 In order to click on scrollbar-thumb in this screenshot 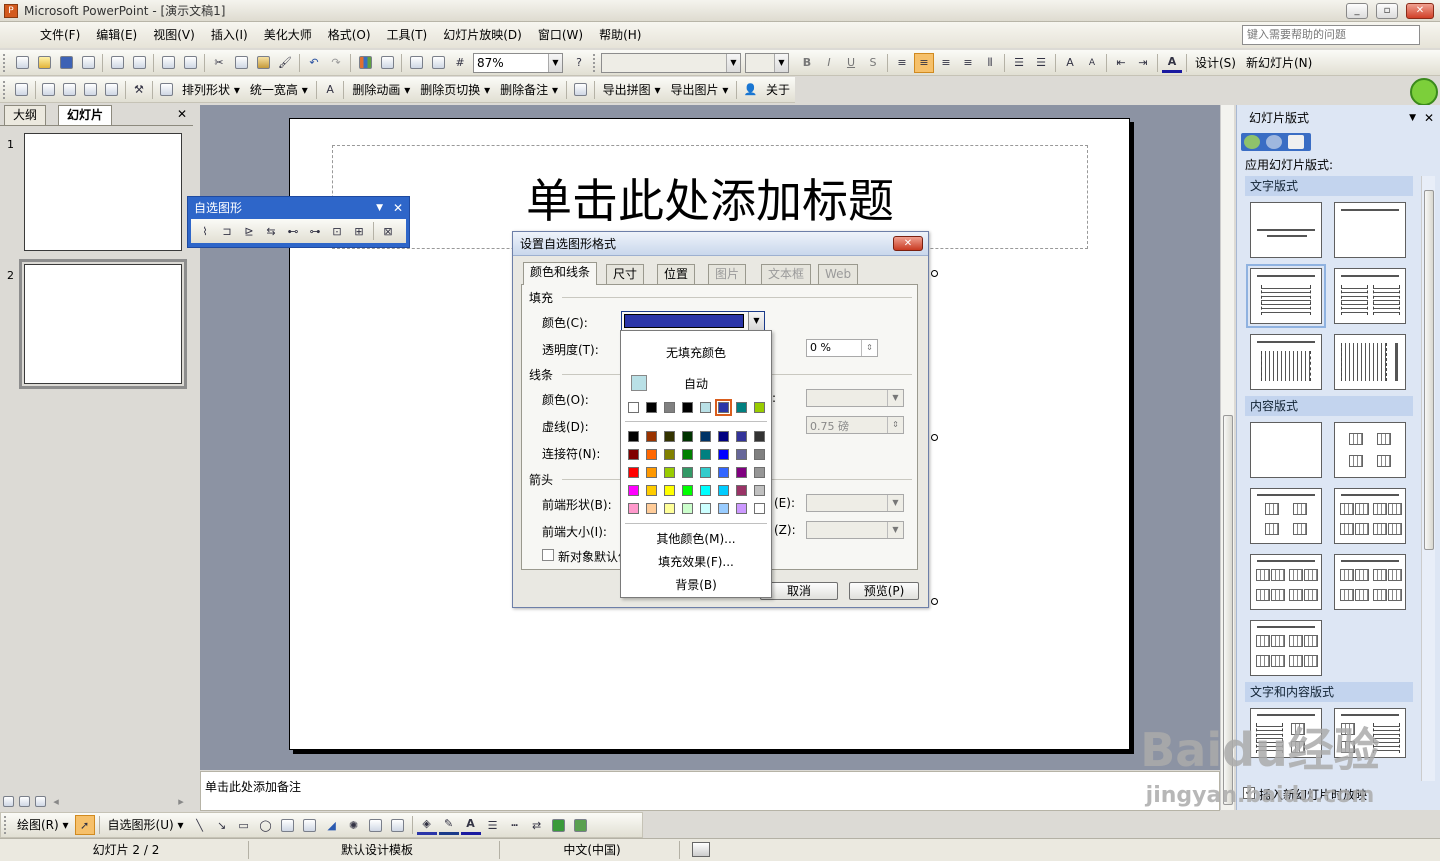, I will do `click(1429, 370)`.